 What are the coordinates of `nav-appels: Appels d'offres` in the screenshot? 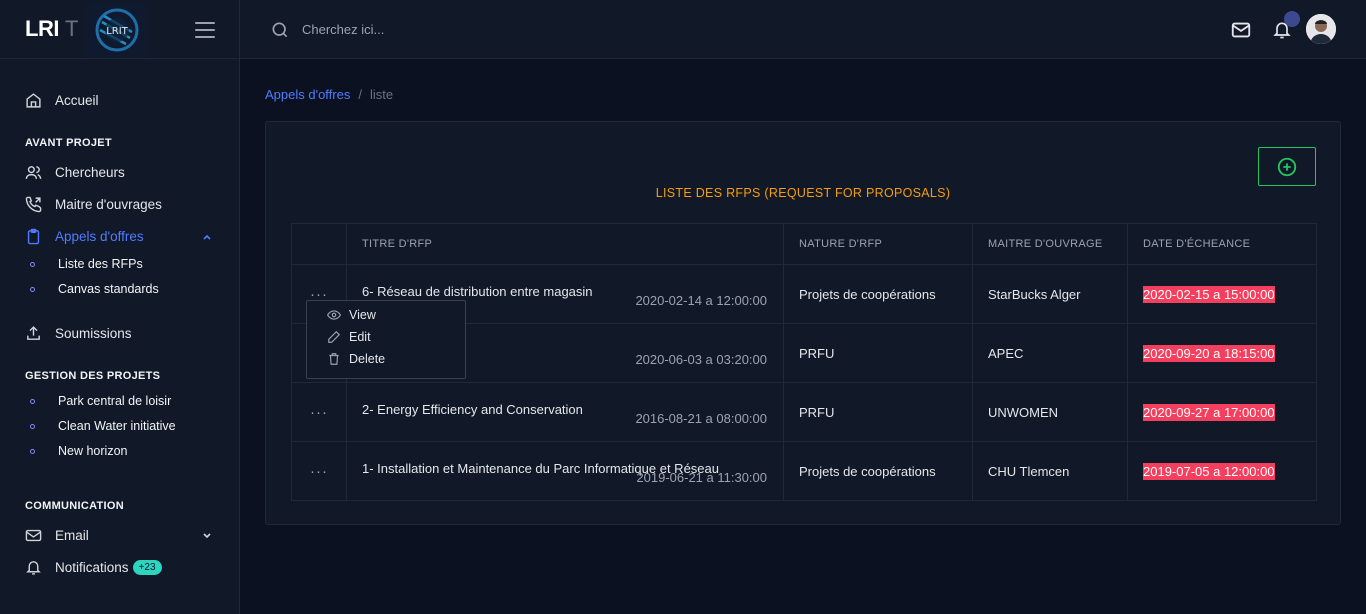 It's located at (84, 236).